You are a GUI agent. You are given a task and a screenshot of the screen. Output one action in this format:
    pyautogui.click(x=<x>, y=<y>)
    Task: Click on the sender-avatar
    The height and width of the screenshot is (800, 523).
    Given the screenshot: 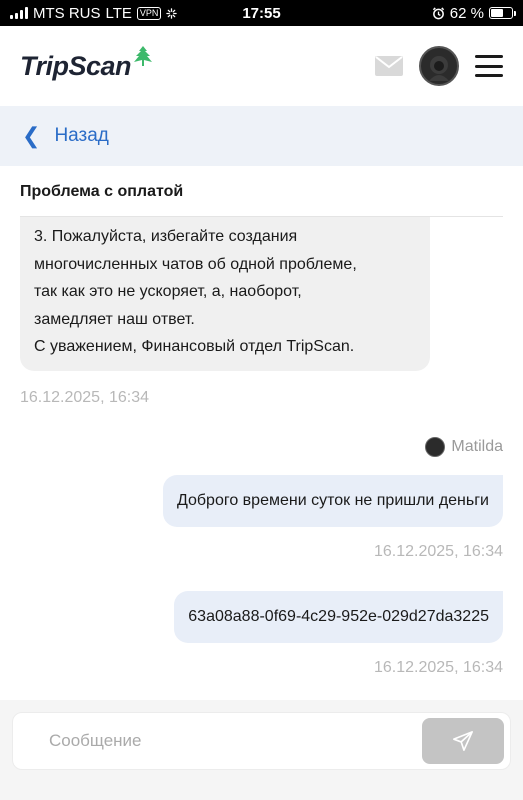 What is the action you would take?
    pyautogui.click(x=435, y=447)
    